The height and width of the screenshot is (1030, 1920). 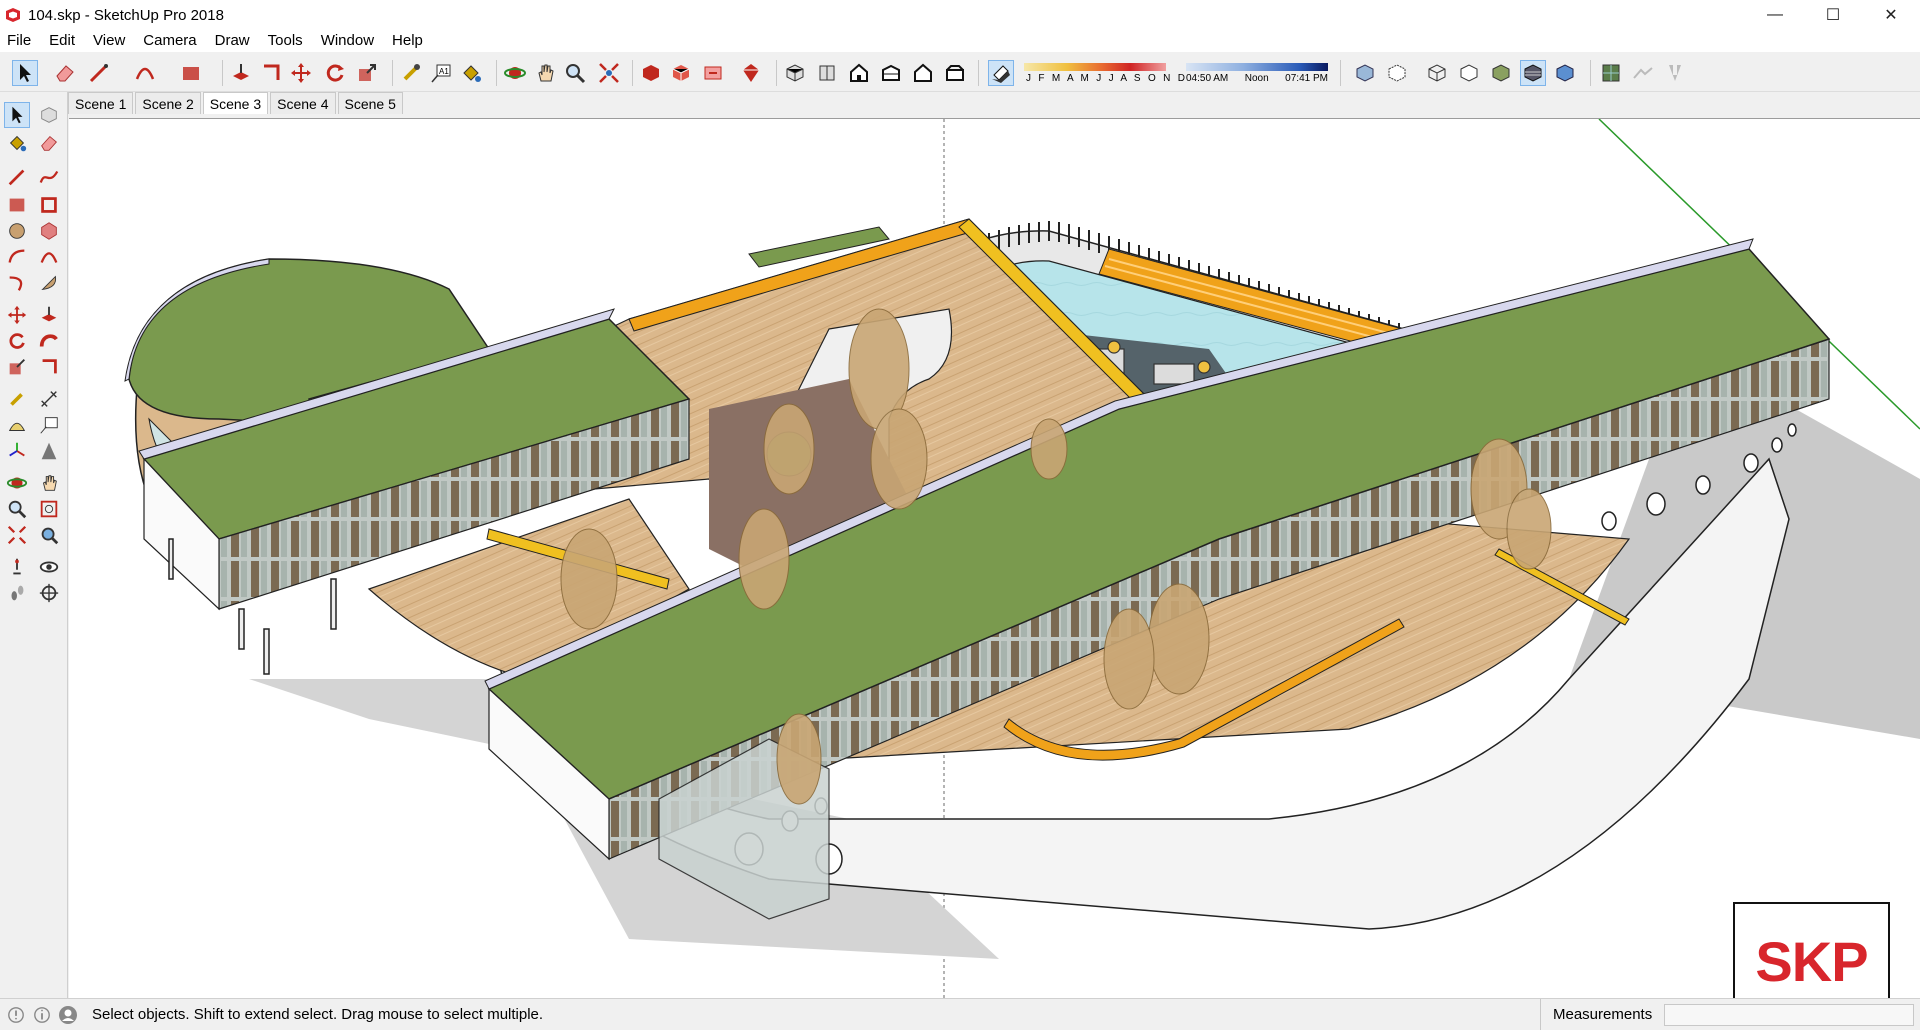 I want to click on protractor-tool-icon, so click(x=17, y=425).